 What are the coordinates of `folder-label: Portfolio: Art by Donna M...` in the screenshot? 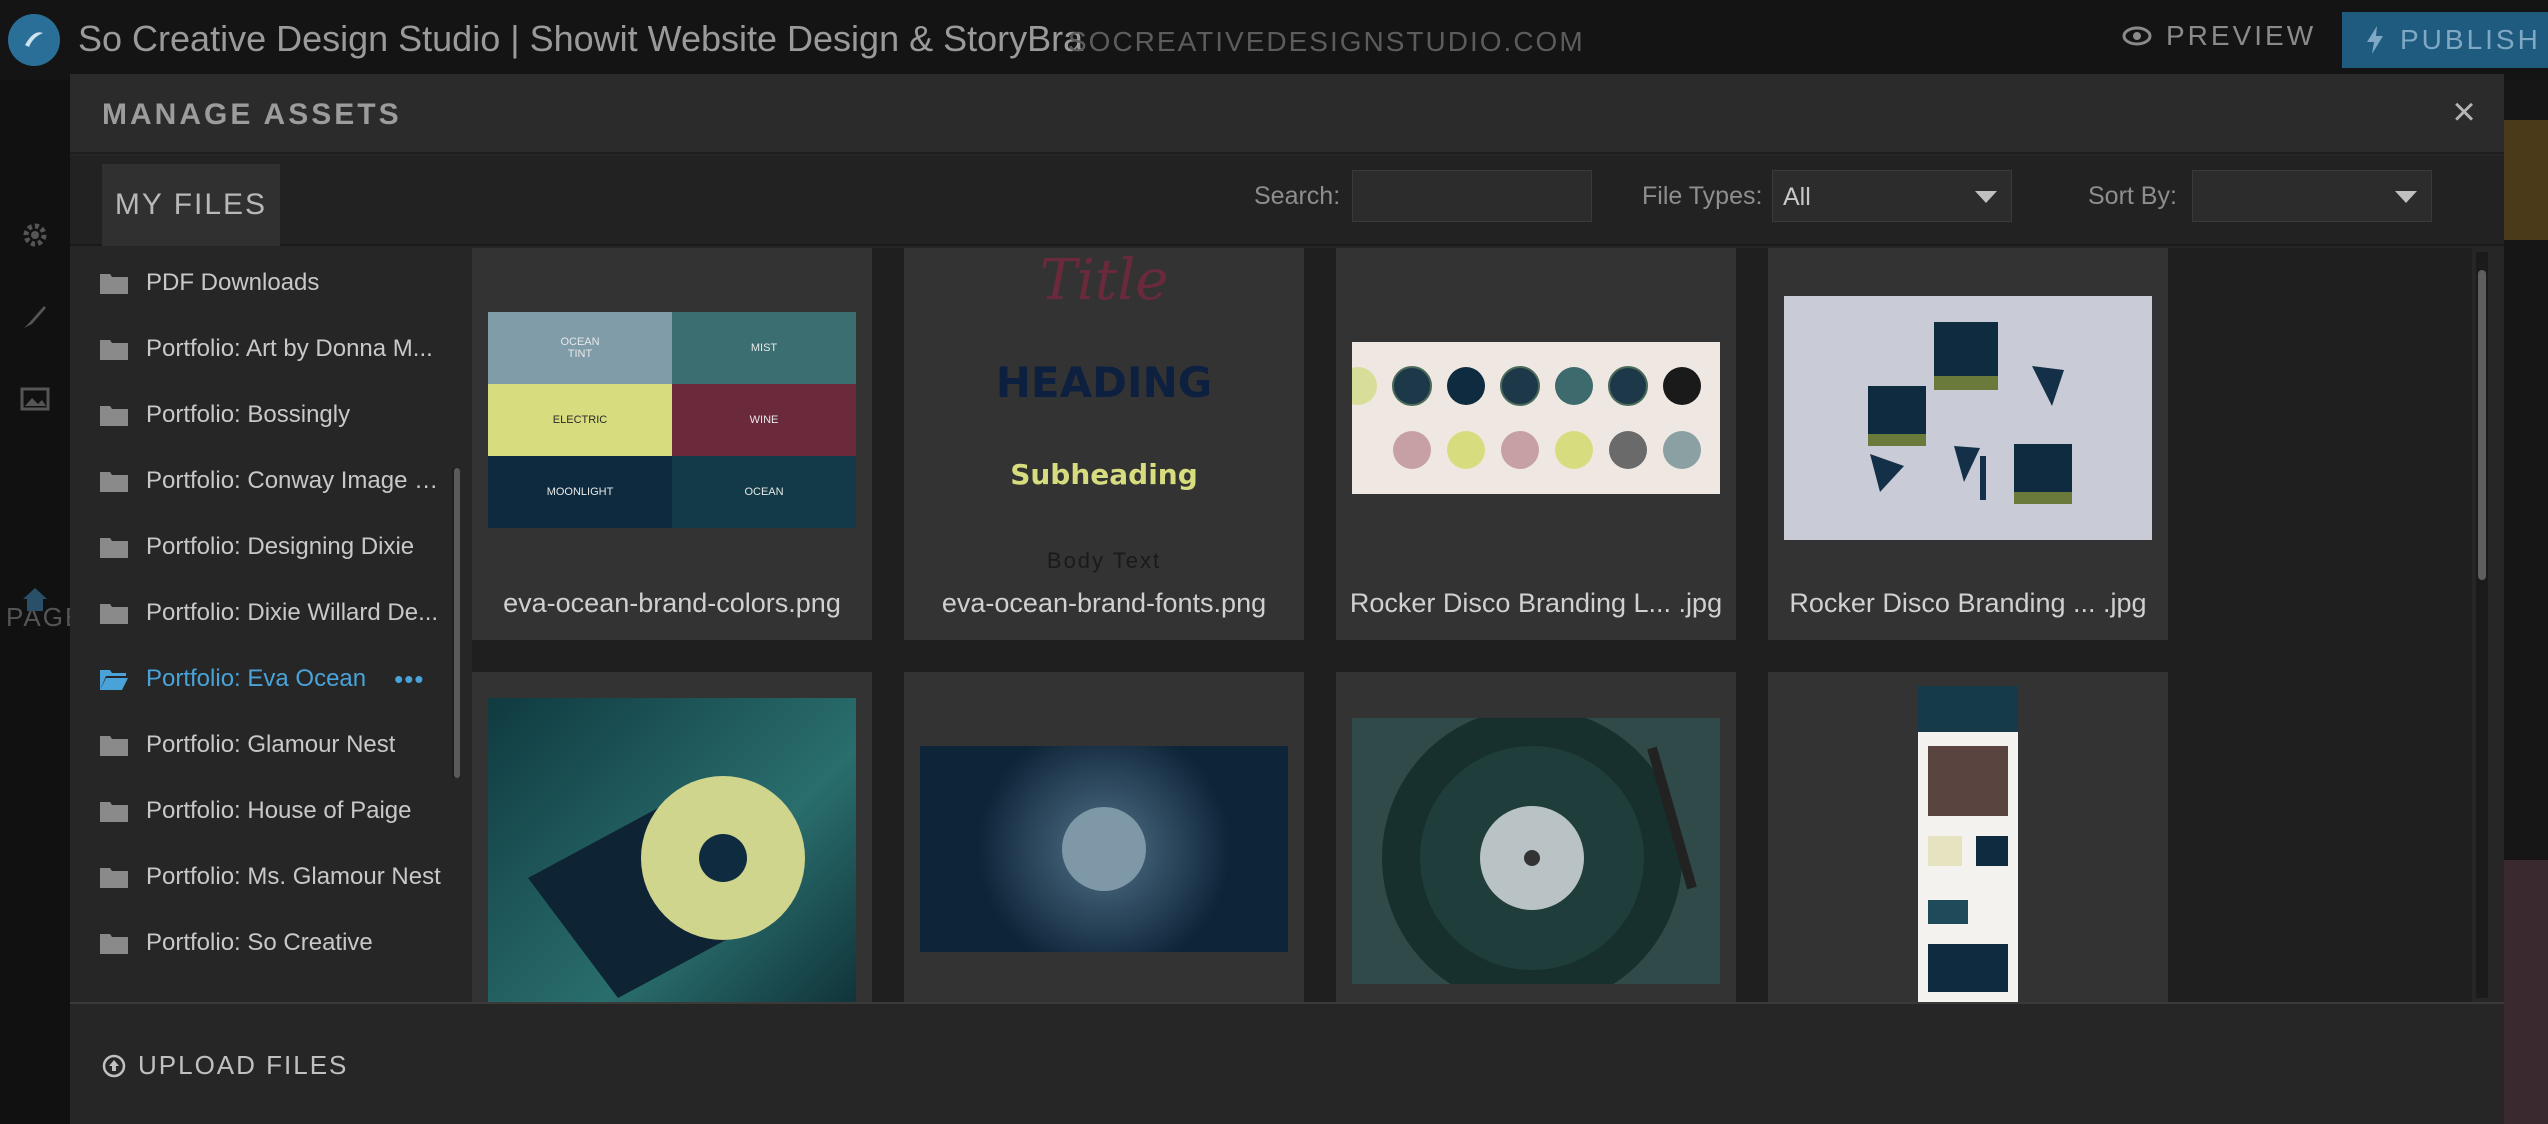 It's located at (289, 348).